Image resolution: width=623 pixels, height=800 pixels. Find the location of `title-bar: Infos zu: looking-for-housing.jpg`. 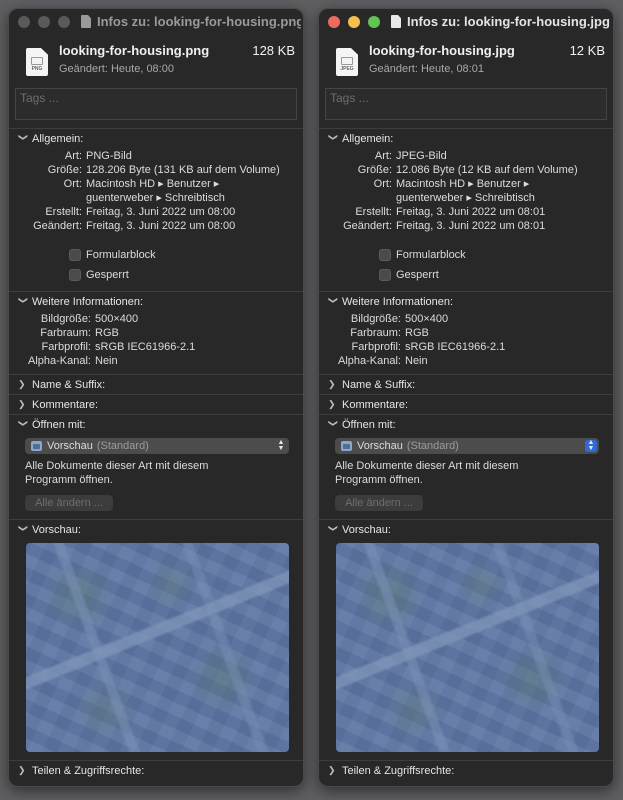

title-bar: Infos zu: looking-for-housing.jpg is located at coordinates (466, 22).